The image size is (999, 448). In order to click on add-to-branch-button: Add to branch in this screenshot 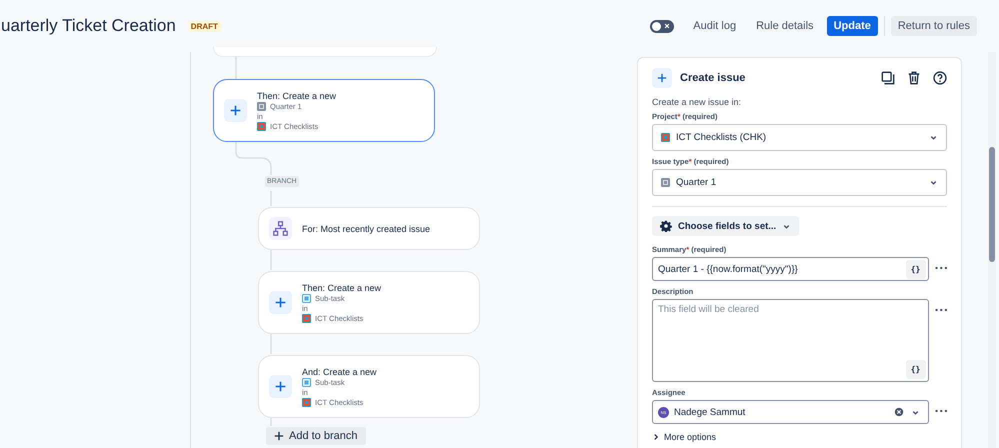, I will do `click(316, 436)`.